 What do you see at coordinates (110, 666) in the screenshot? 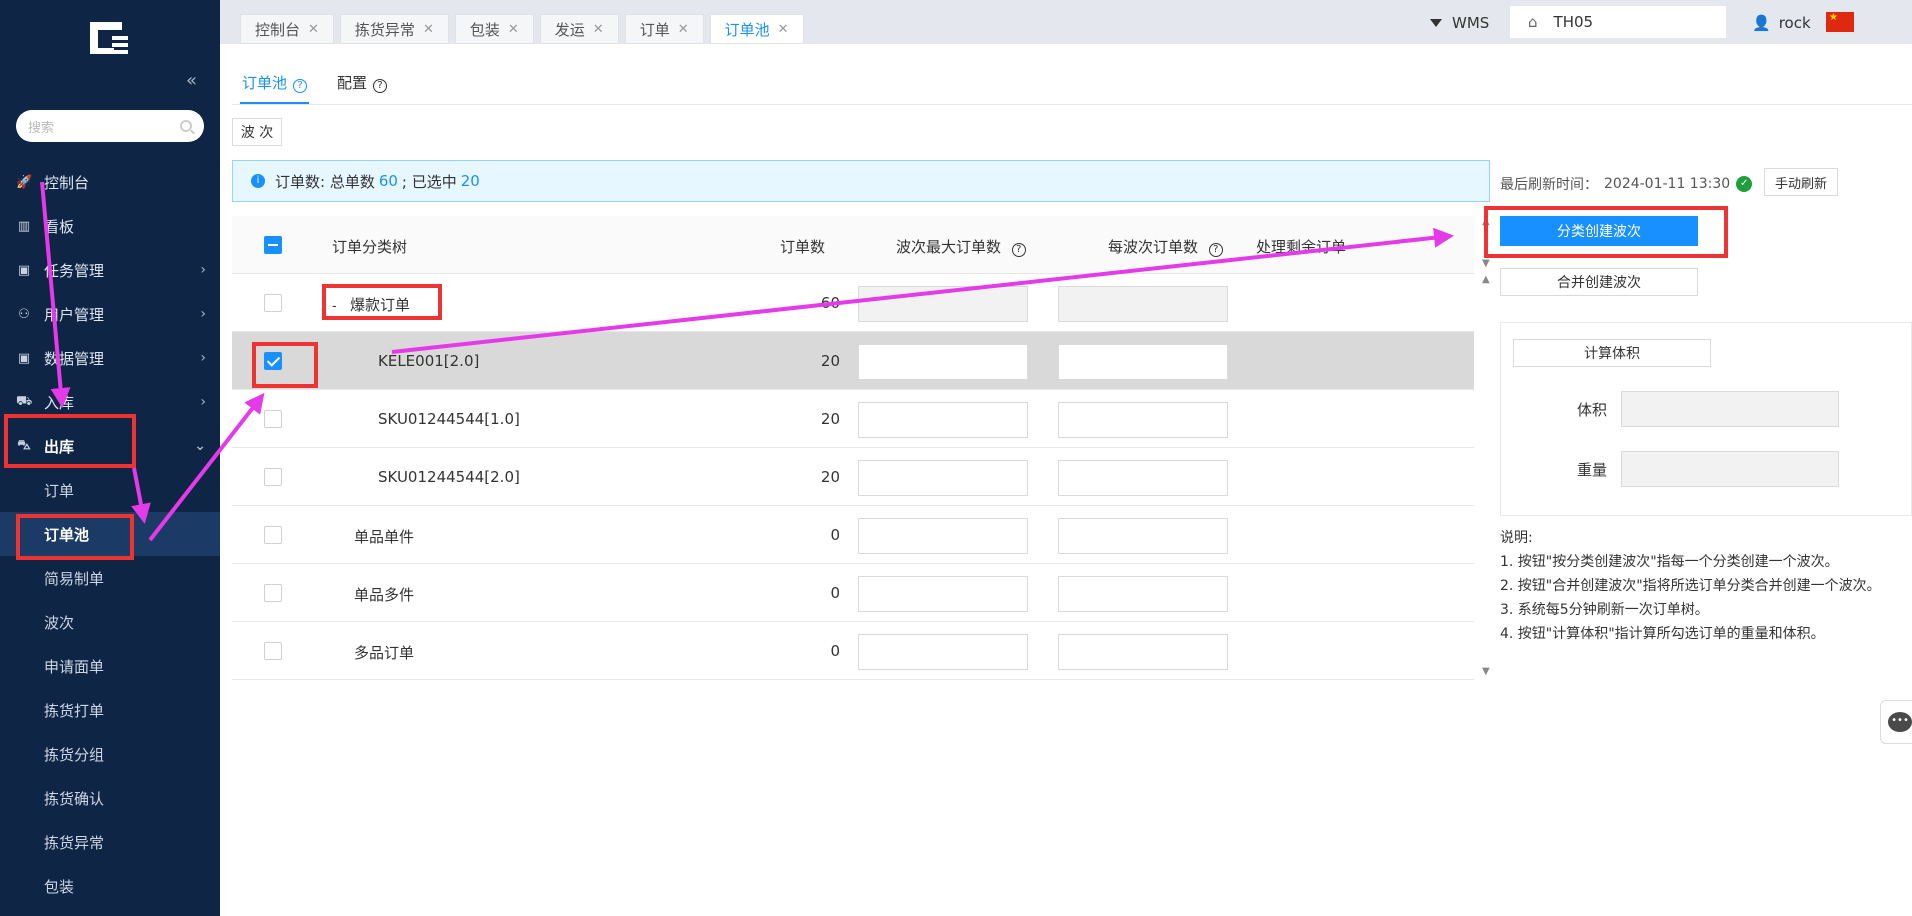
I see `sidebar-subitem-waybill: 申请面单` at bounding box center [110, 666].